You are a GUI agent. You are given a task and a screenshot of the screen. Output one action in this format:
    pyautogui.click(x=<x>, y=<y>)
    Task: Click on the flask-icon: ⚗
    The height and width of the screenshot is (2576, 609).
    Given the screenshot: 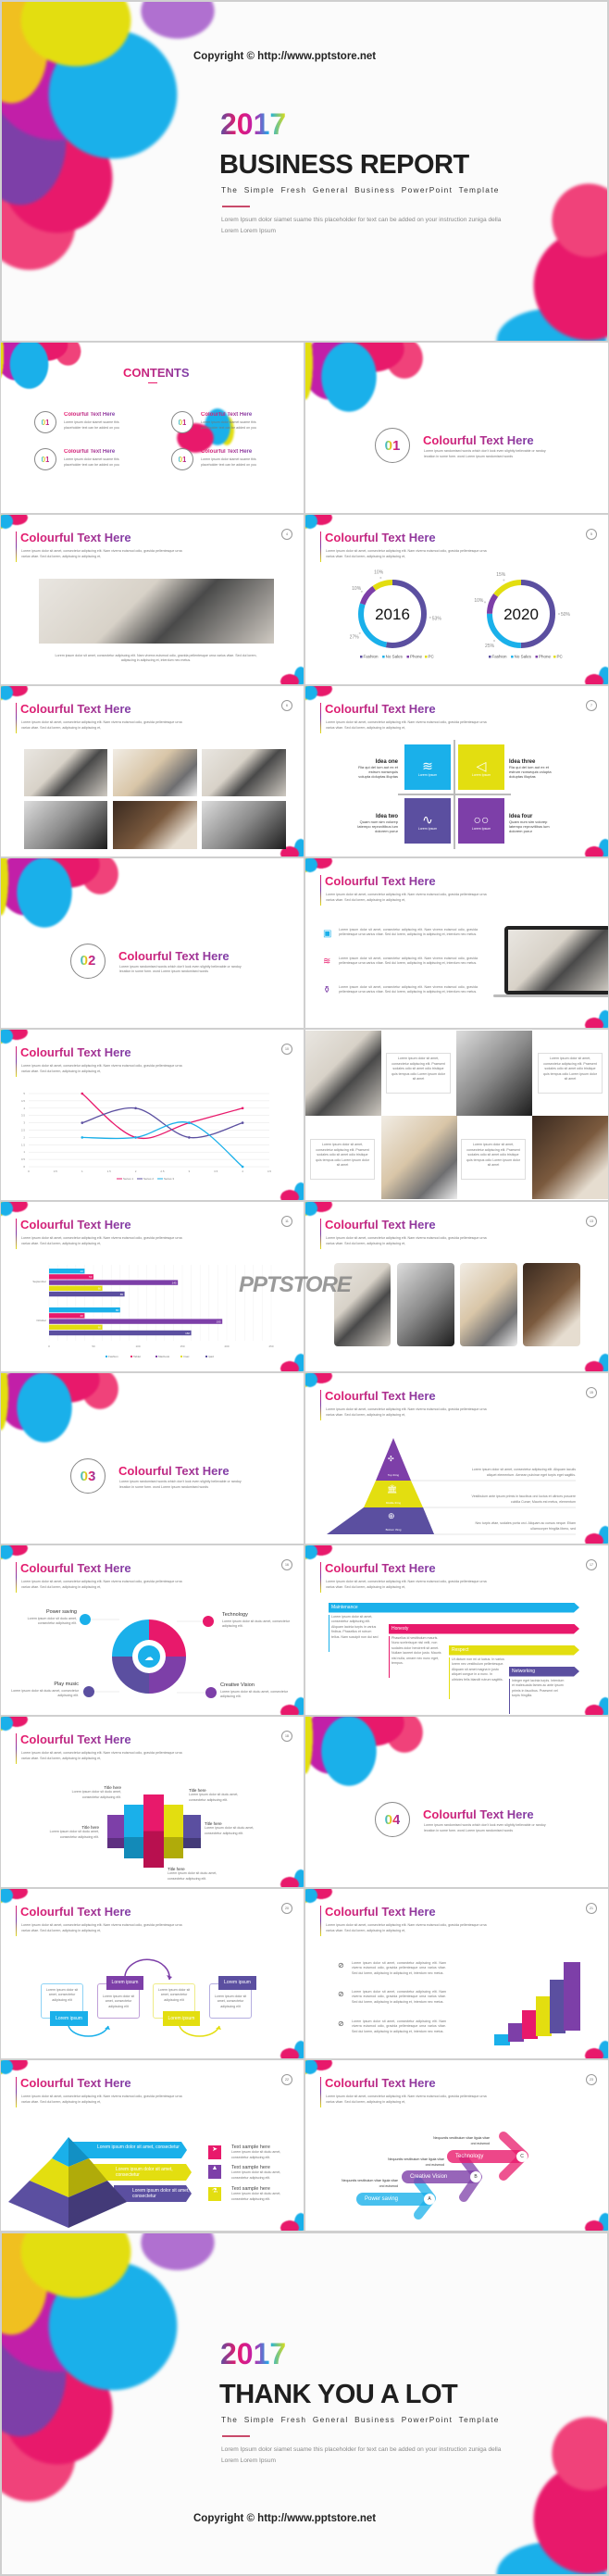 What is the action you would take?
    pyautogui.click(x=214, y=2194)
    